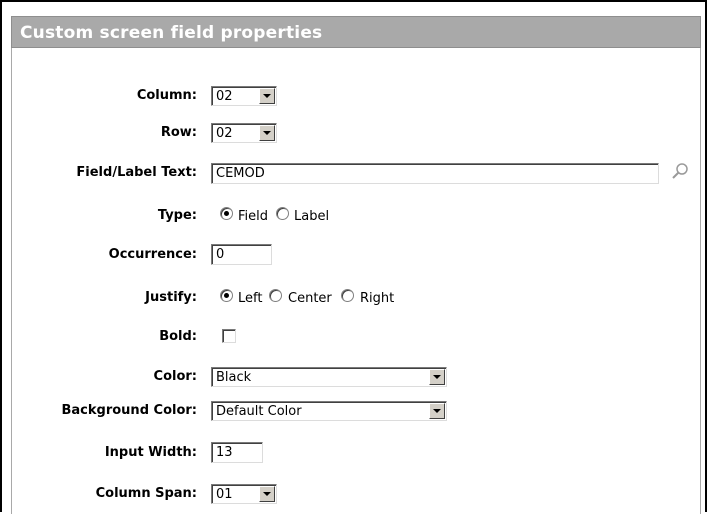  I want to click on field-label-text-input: CEMOD, so click(435, 173).